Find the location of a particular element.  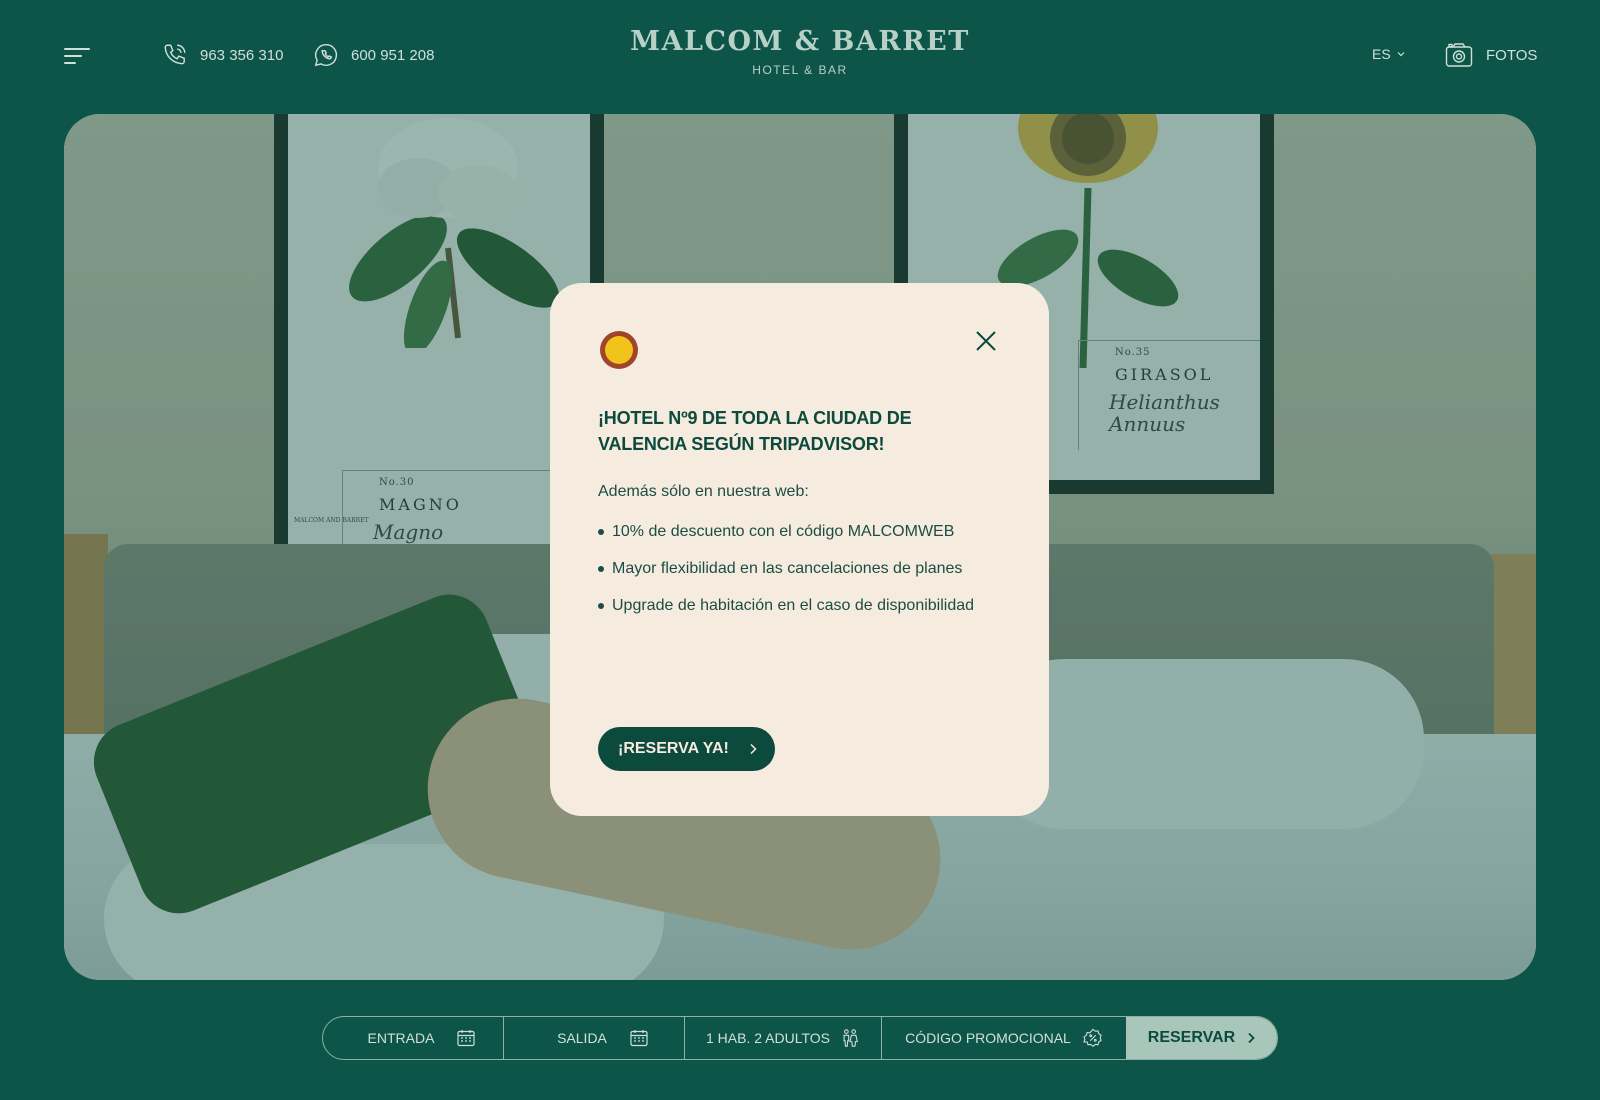

checkin-field: ENTRADA is located at coordinates (413, 1038).